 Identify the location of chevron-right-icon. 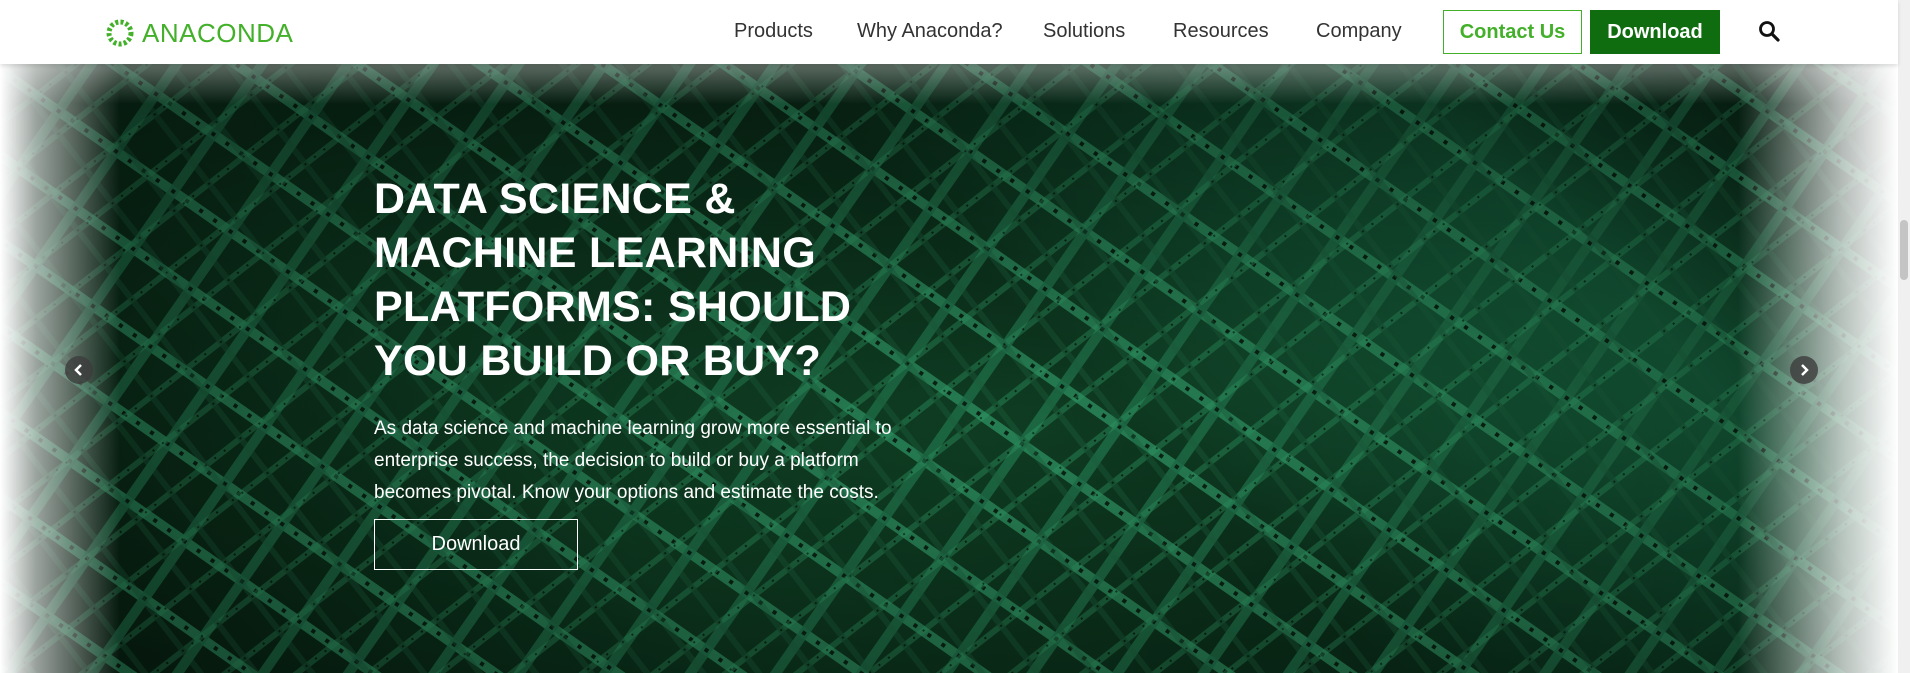
(1805, 370).